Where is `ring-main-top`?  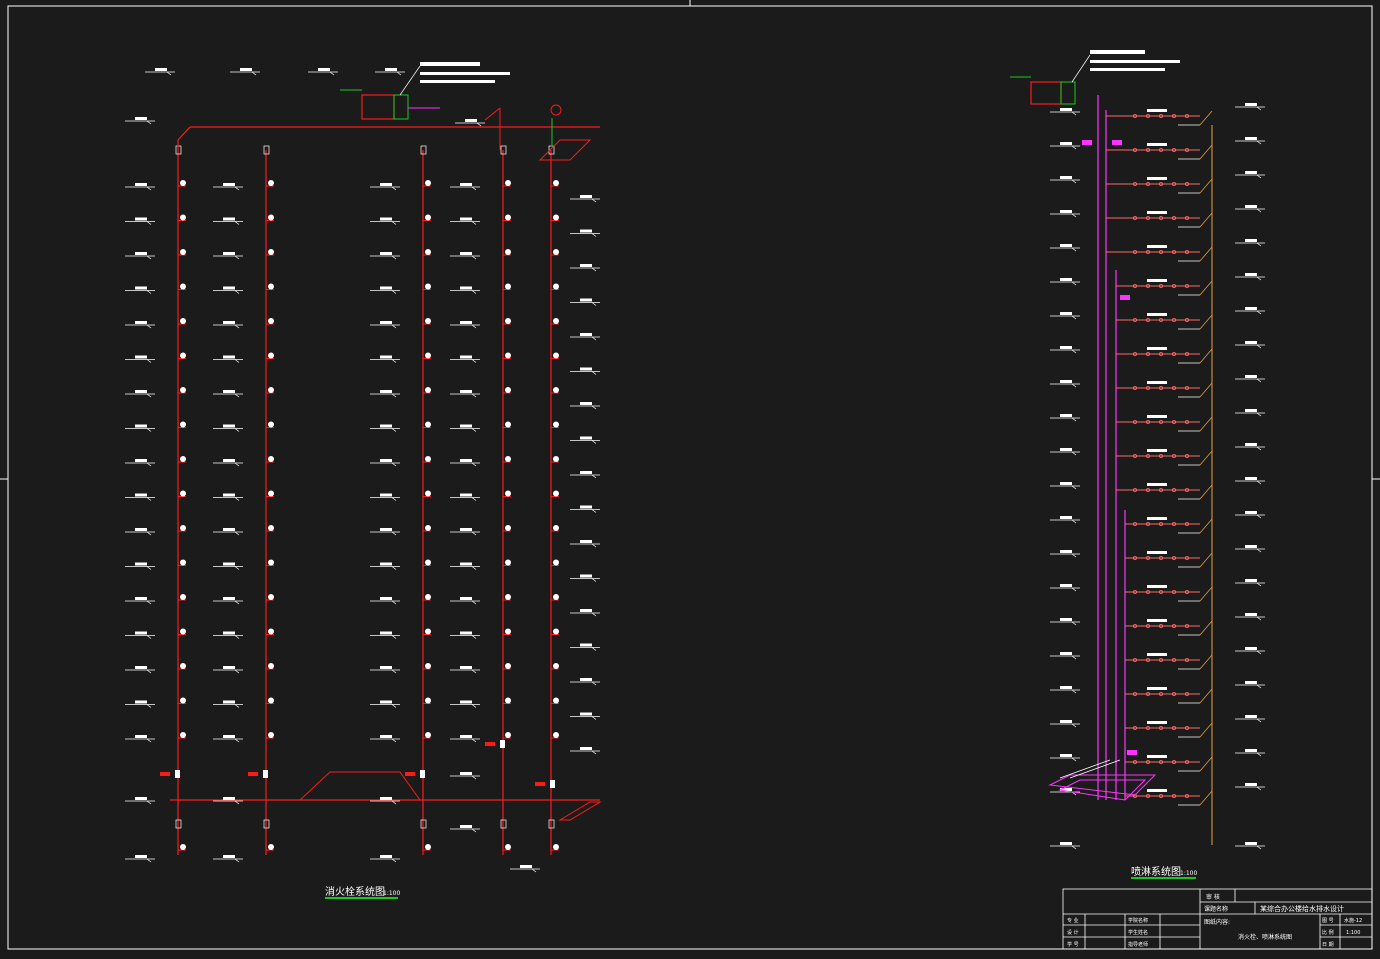
ring-main-top is located at coordinates (184, 133).